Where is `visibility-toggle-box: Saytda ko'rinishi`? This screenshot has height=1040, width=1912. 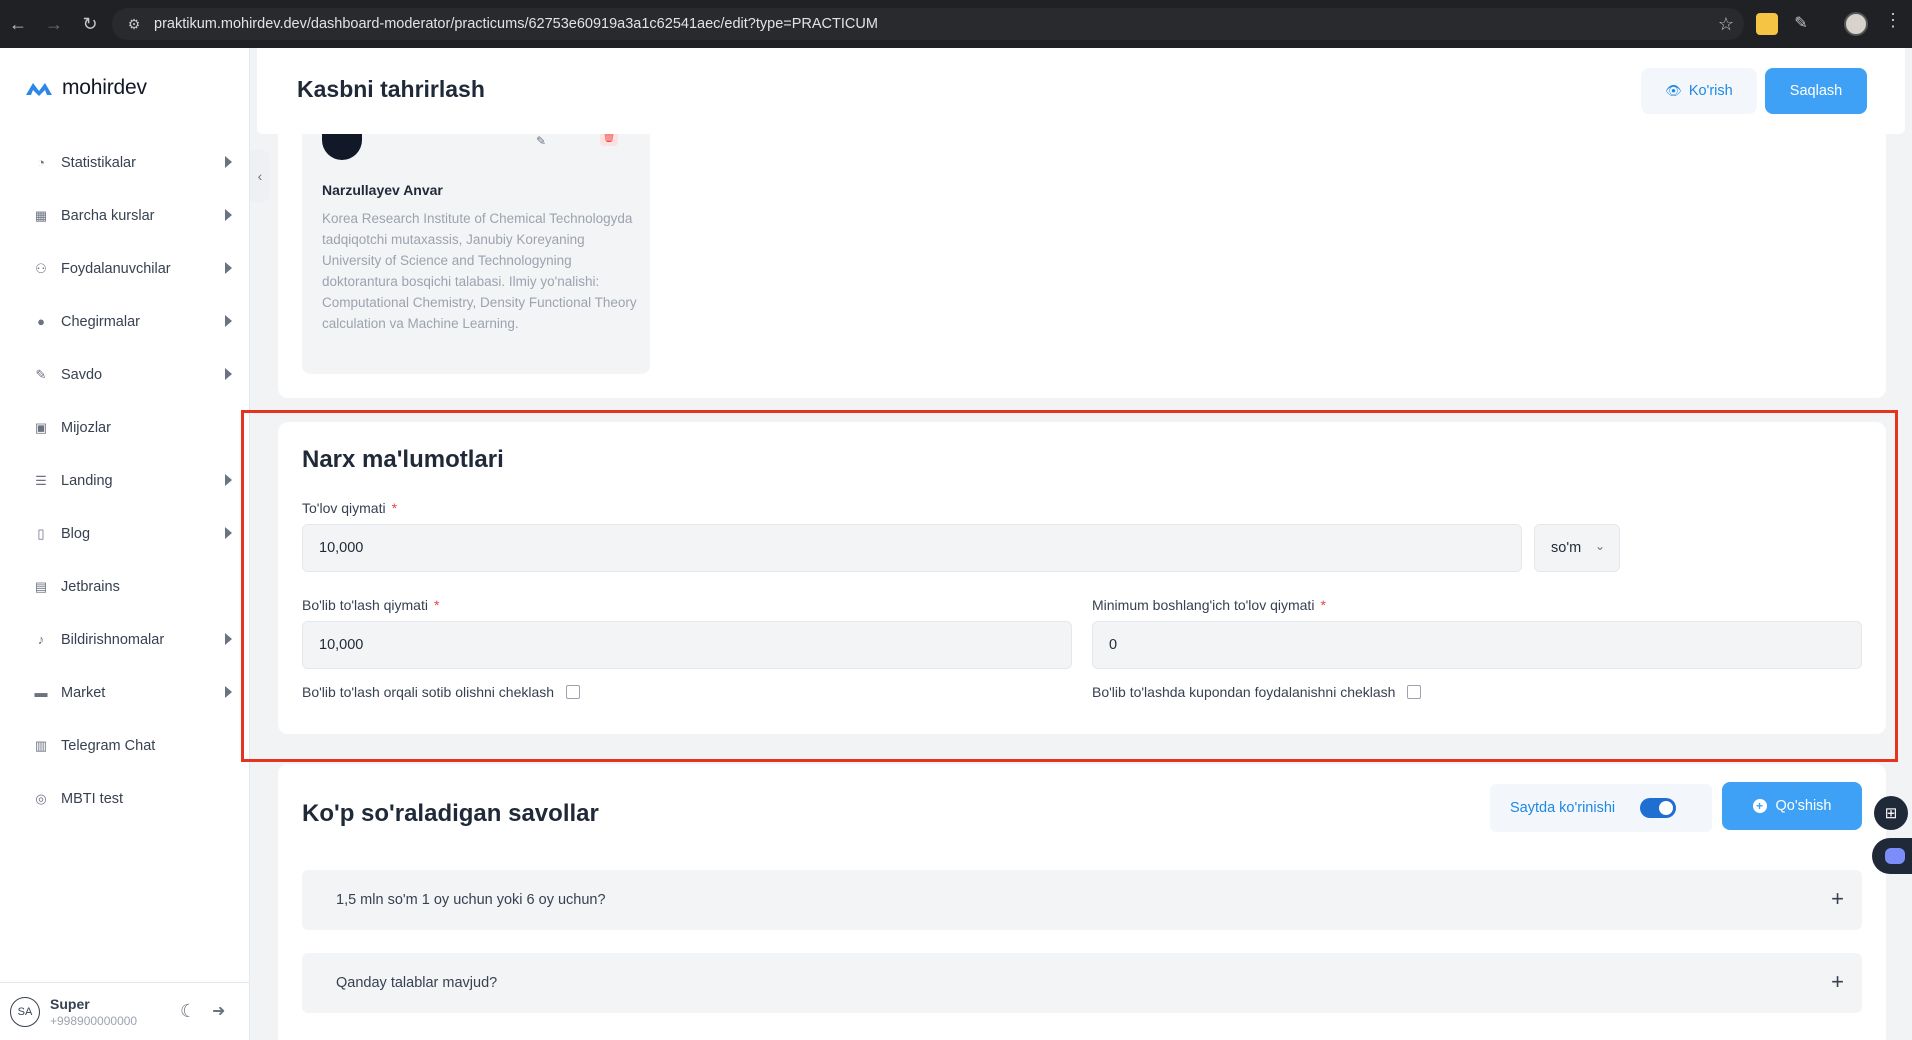
visibility-toggle-box: Saytda ko'rinishi is located at coordinates (1601, 808).